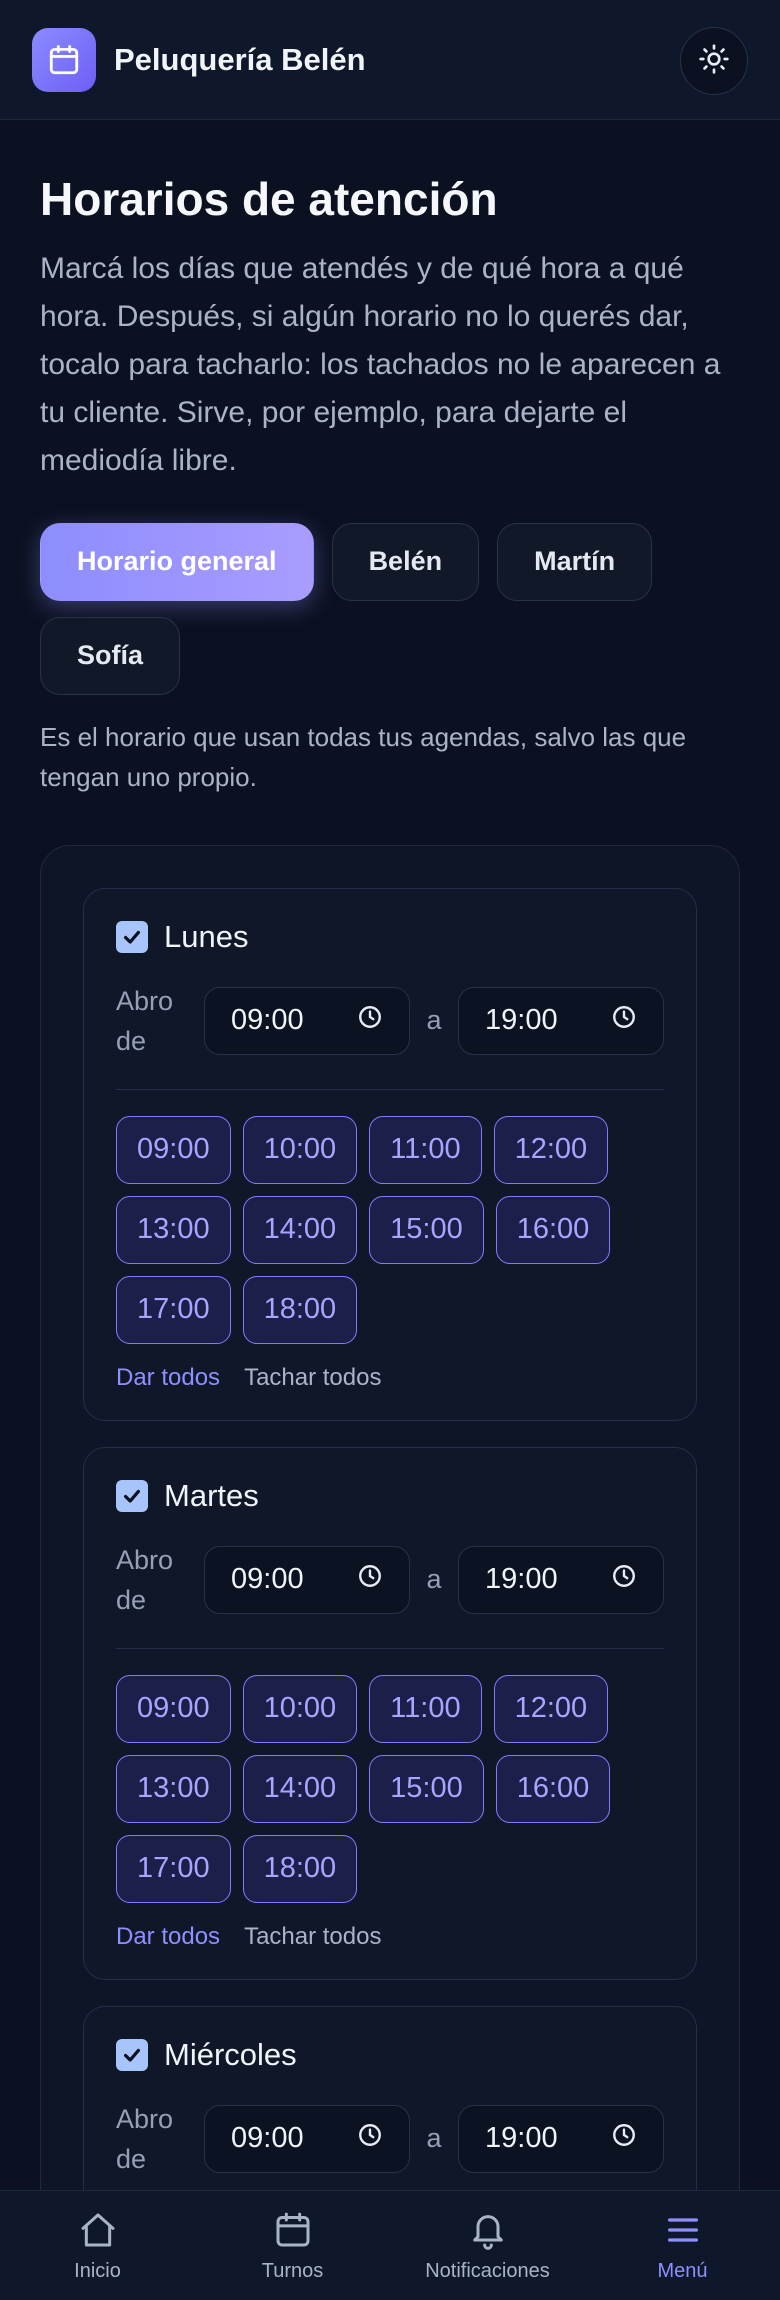 This screenshot has height=2300, width=780. I want to click on day-header: Lunes, so click(390, 937).